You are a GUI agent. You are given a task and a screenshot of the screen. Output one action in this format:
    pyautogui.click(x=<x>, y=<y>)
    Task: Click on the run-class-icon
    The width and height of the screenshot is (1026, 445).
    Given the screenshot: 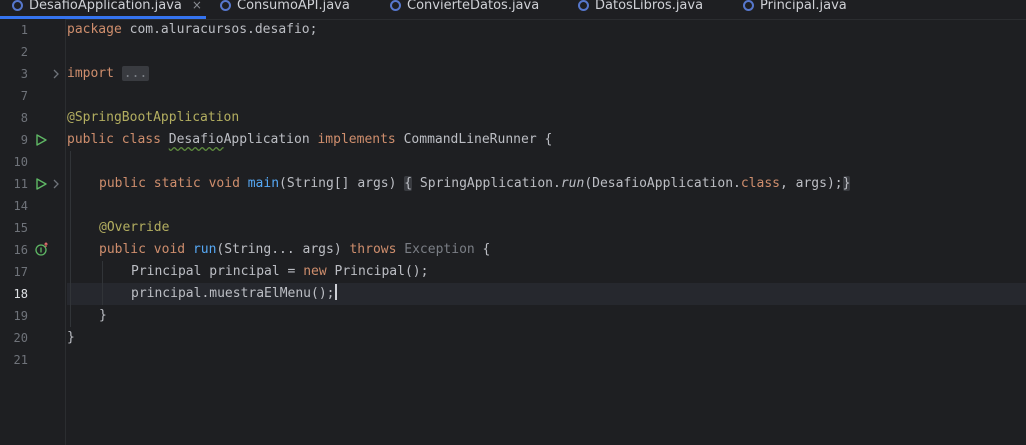 What is the action you would take?
    pyautogui.click(x=41, y=140)
    